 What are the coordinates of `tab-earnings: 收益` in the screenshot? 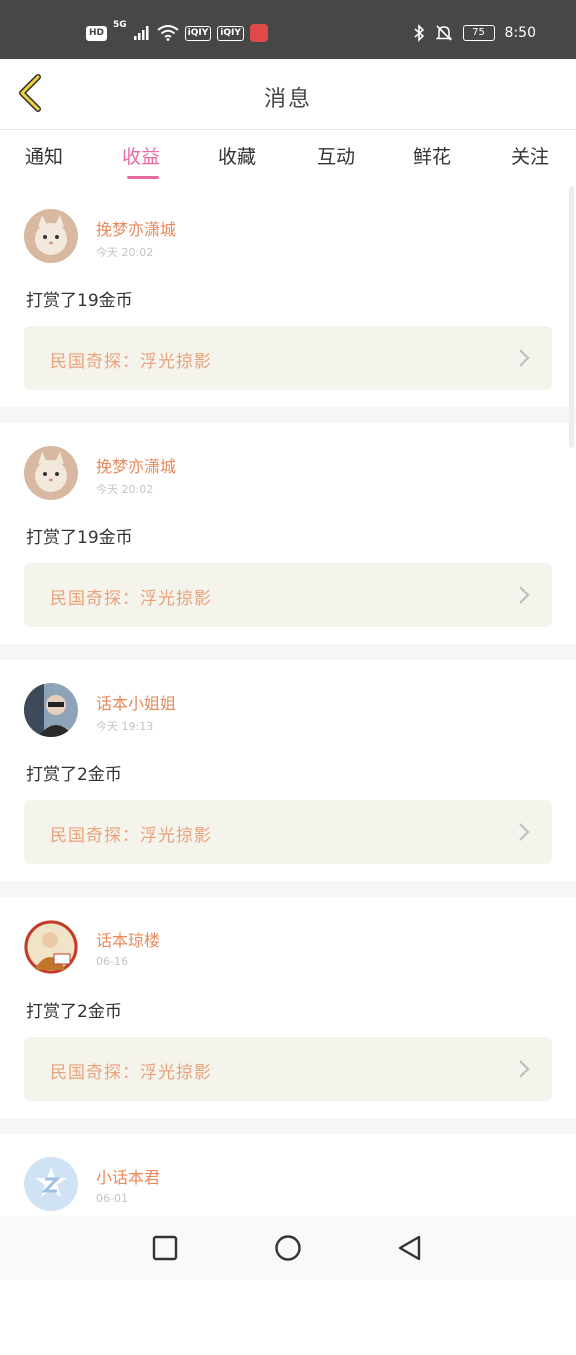 It's located at (141, 155).